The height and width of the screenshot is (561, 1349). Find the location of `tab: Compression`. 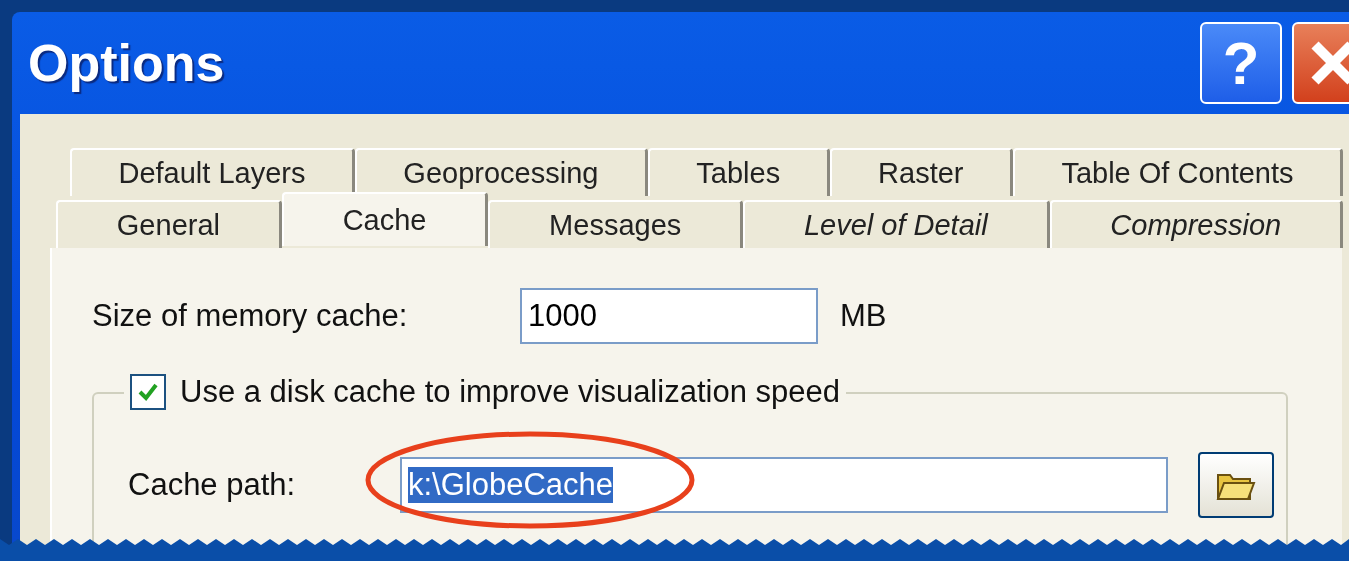

tab: Compression is located at coordinates (1196, 224).